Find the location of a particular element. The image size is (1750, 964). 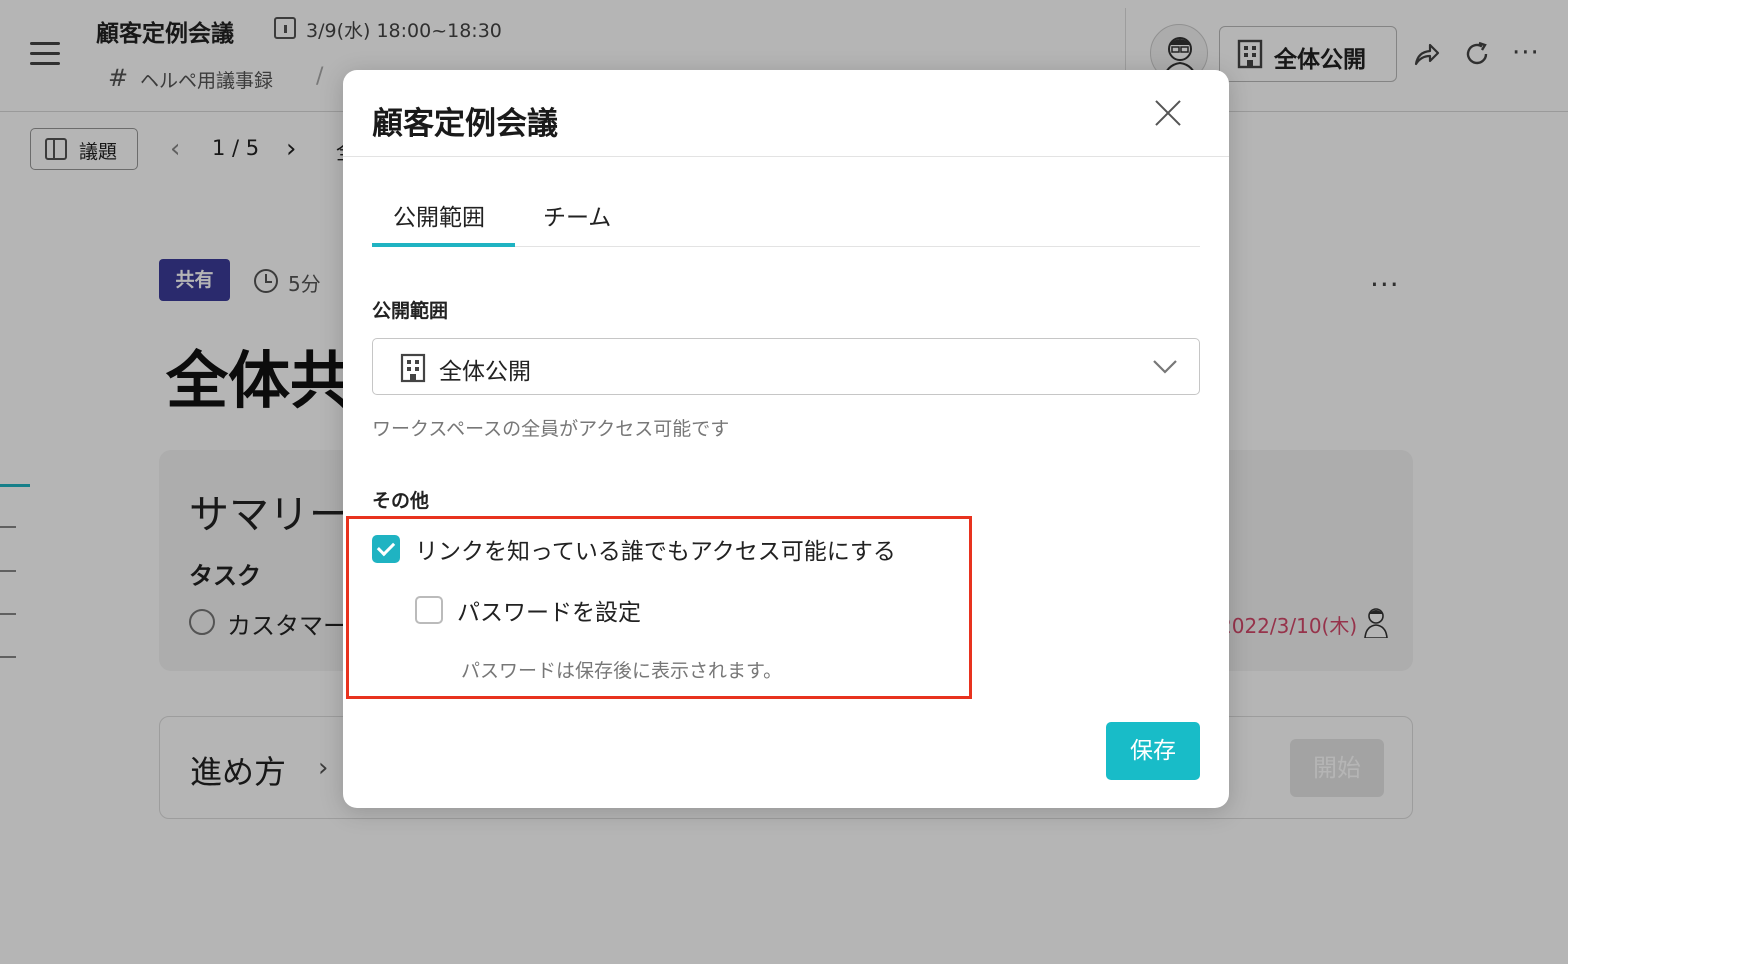

close-icon is located at coordinates (1168, 113).